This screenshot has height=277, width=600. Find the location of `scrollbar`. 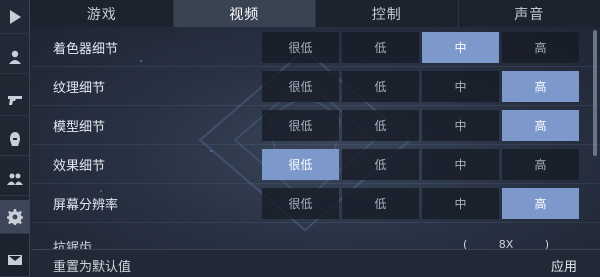

scrollbar is located at coordinates (595, 93).